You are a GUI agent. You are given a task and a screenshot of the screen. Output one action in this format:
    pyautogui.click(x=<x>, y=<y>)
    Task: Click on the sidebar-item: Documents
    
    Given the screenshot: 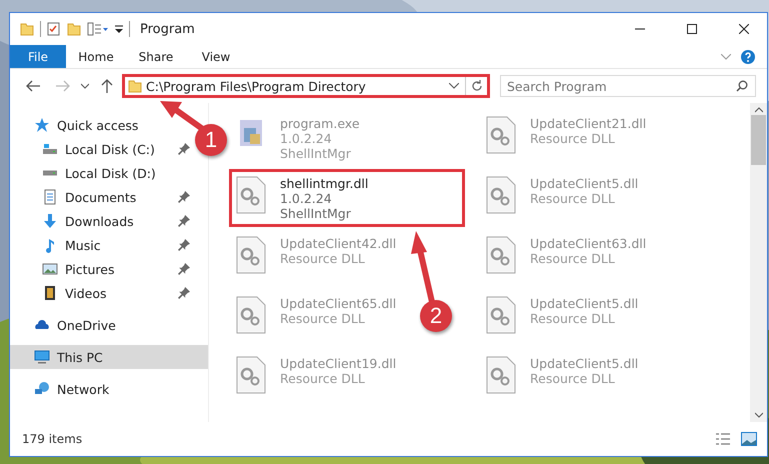 What is the action you would take?
    pyautogui.click(x=102, y=197)
    